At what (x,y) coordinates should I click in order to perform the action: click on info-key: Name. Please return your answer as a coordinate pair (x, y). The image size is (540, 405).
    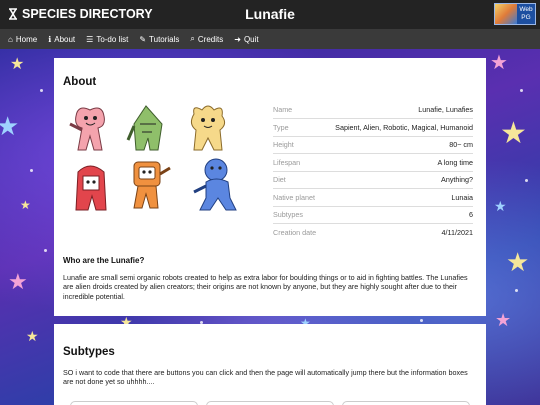
    Looking at the image, I should click on (297, 110).